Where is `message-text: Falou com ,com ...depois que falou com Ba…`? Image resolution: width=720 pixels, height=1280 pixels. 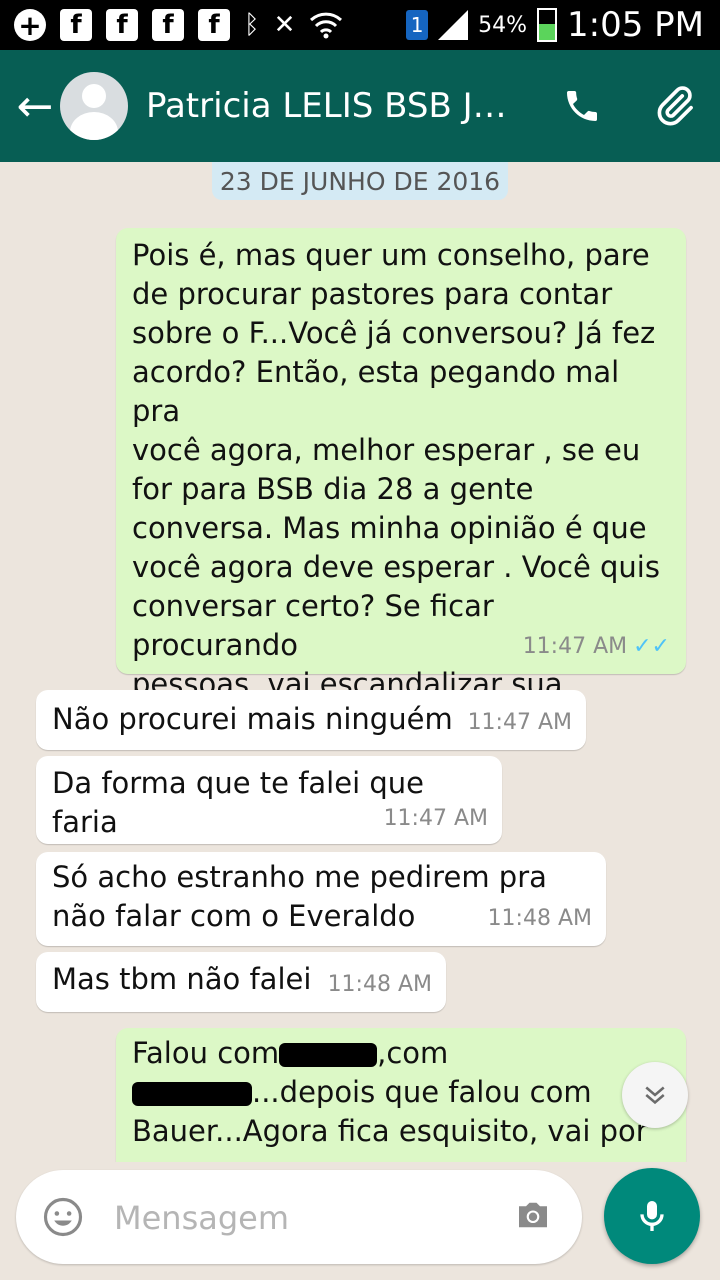
message-text: Falou com ,com ...depois que falou com Ba… is located at coordinates (390, 1092).